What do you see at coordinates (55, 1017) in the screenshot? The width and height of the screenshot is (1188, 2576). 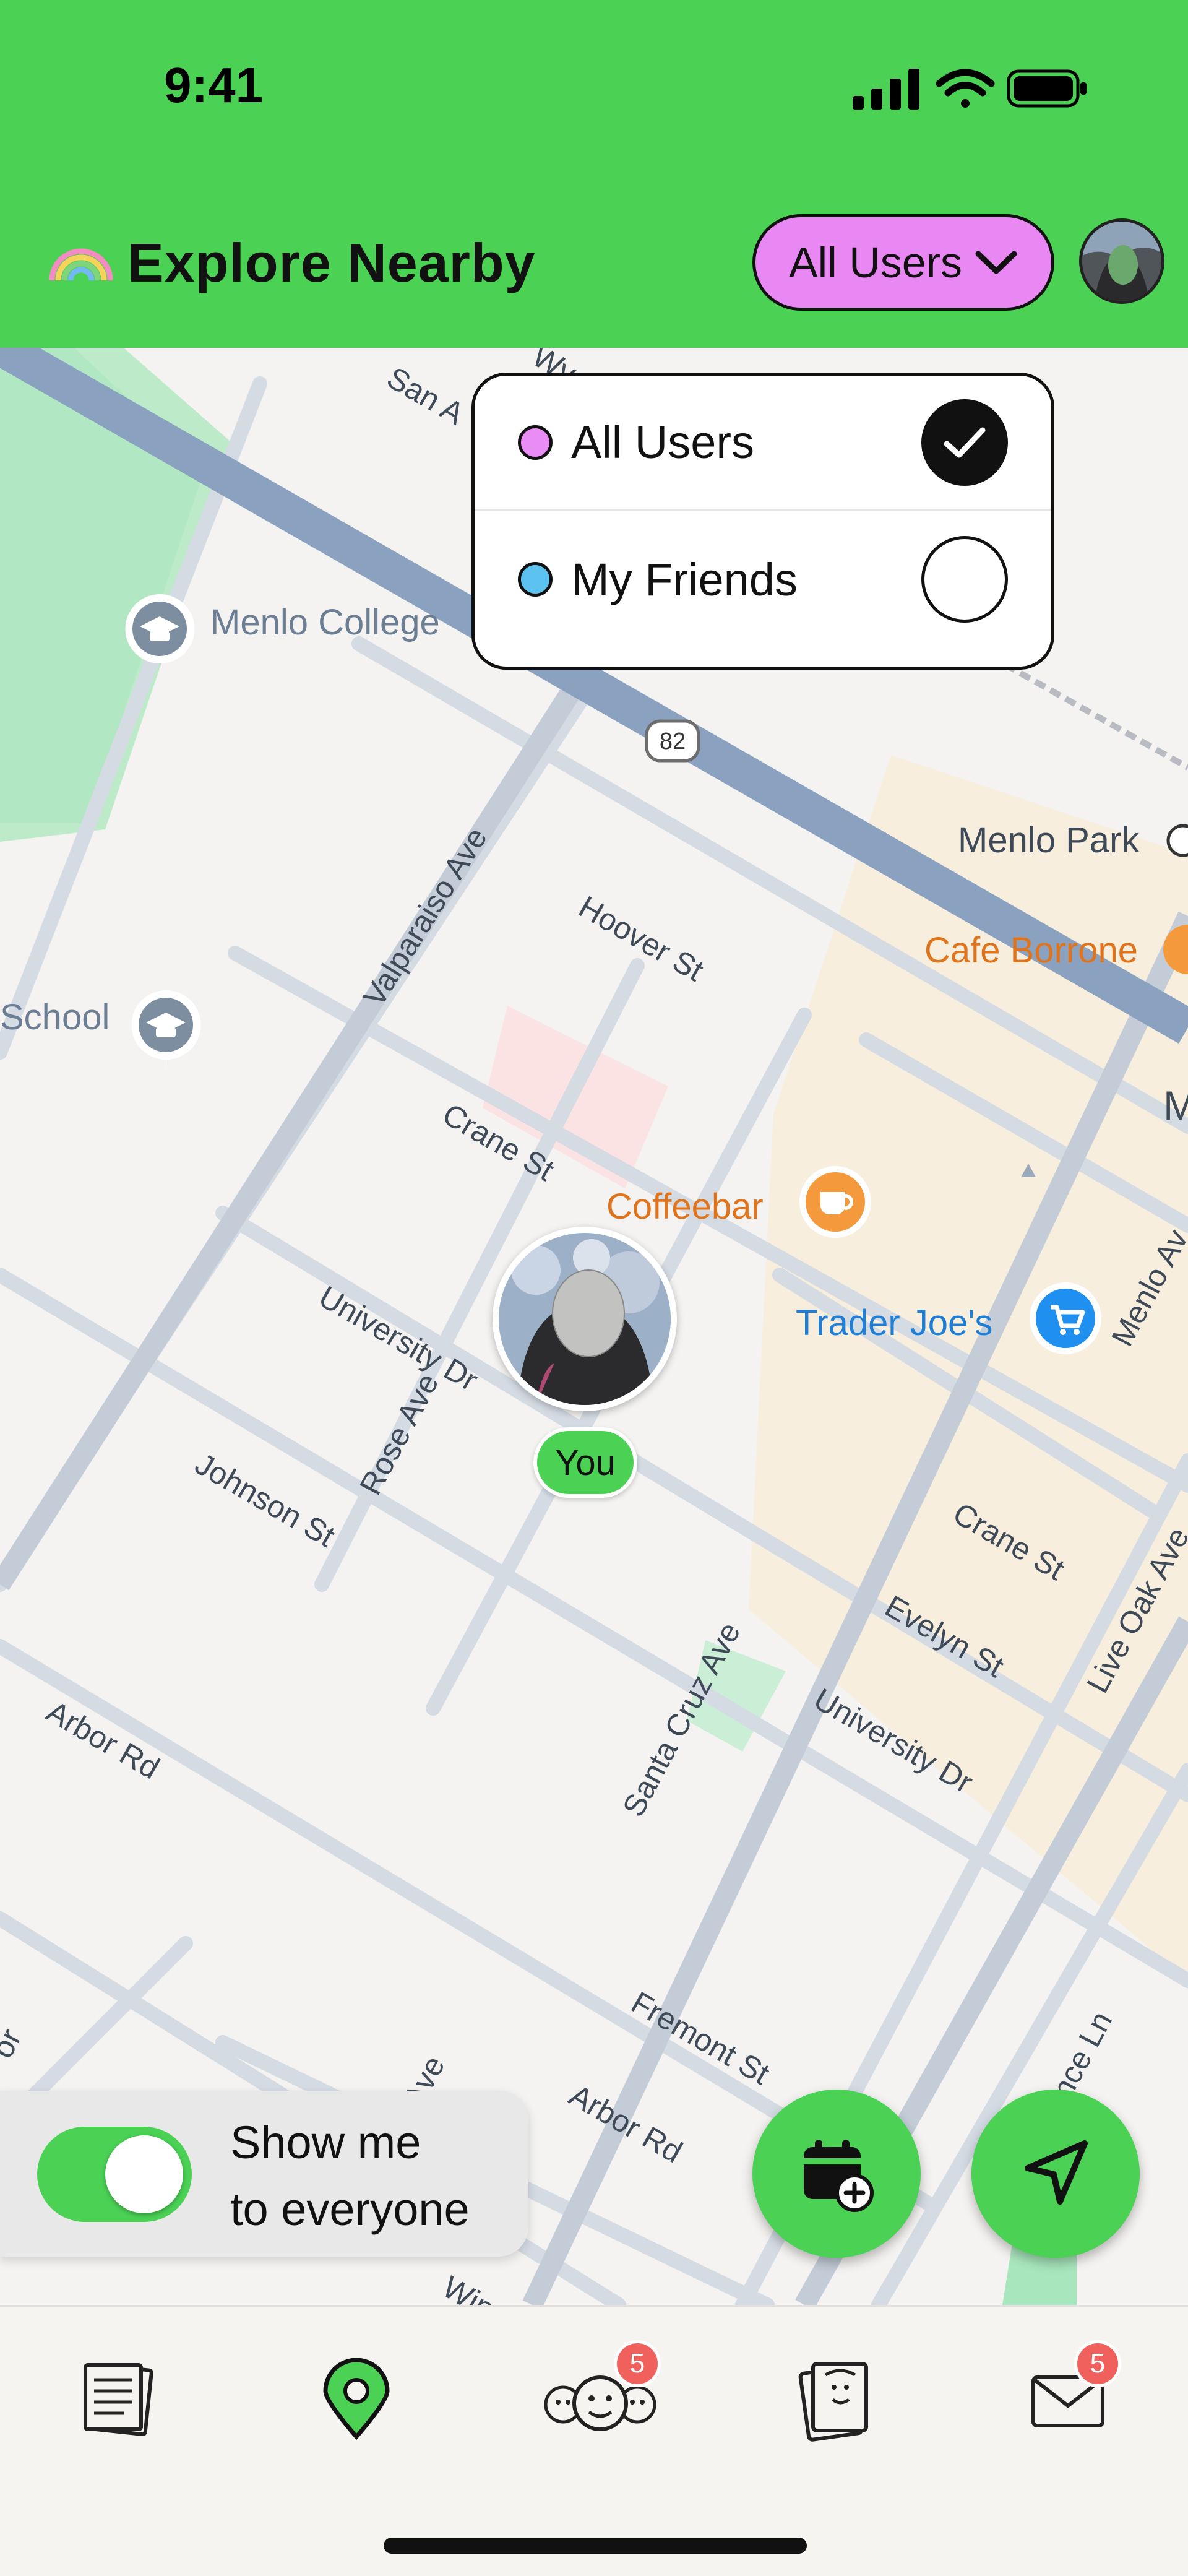 I see `poi-school: School` at bounding box center [55, 1017].